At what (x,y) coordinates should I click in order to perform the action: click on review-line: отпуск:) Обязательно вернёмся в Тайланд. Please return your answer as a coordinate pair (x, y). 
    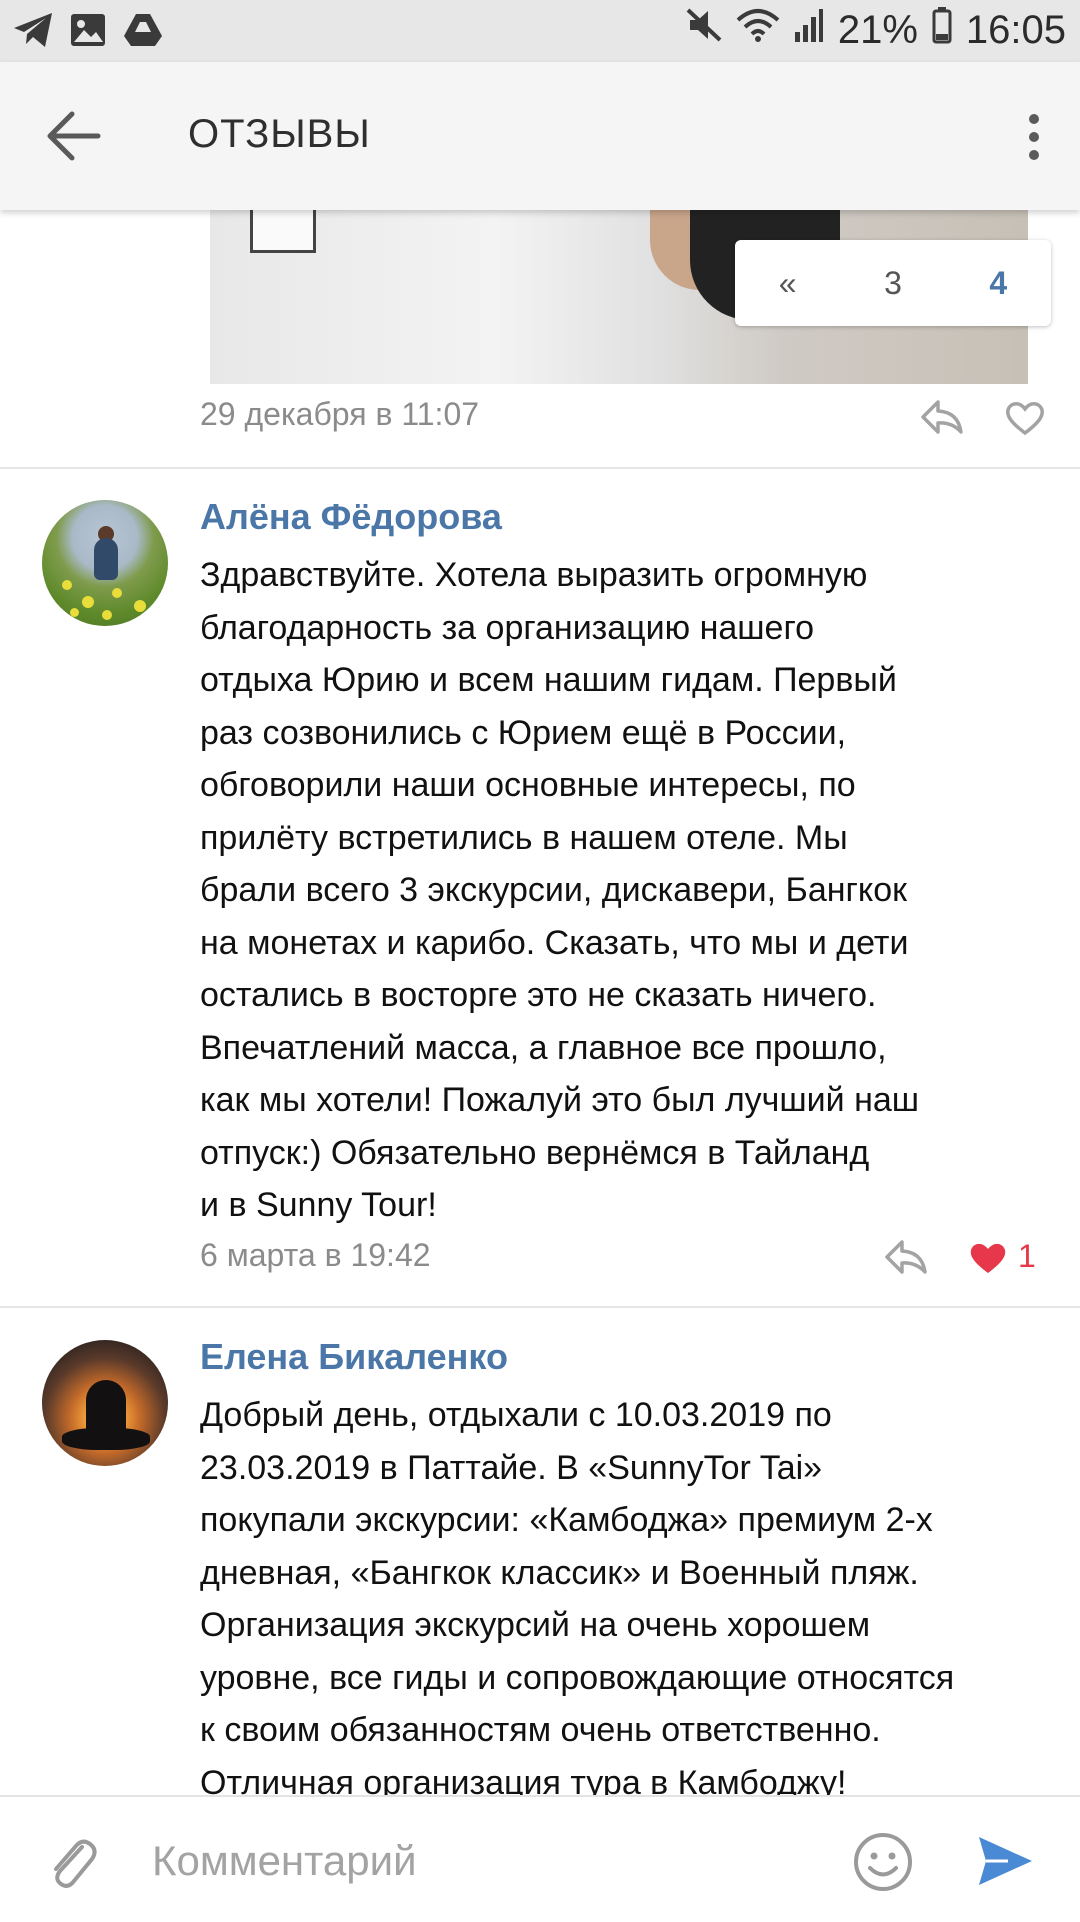
    Looking at the image, I should click on (535, 1152).